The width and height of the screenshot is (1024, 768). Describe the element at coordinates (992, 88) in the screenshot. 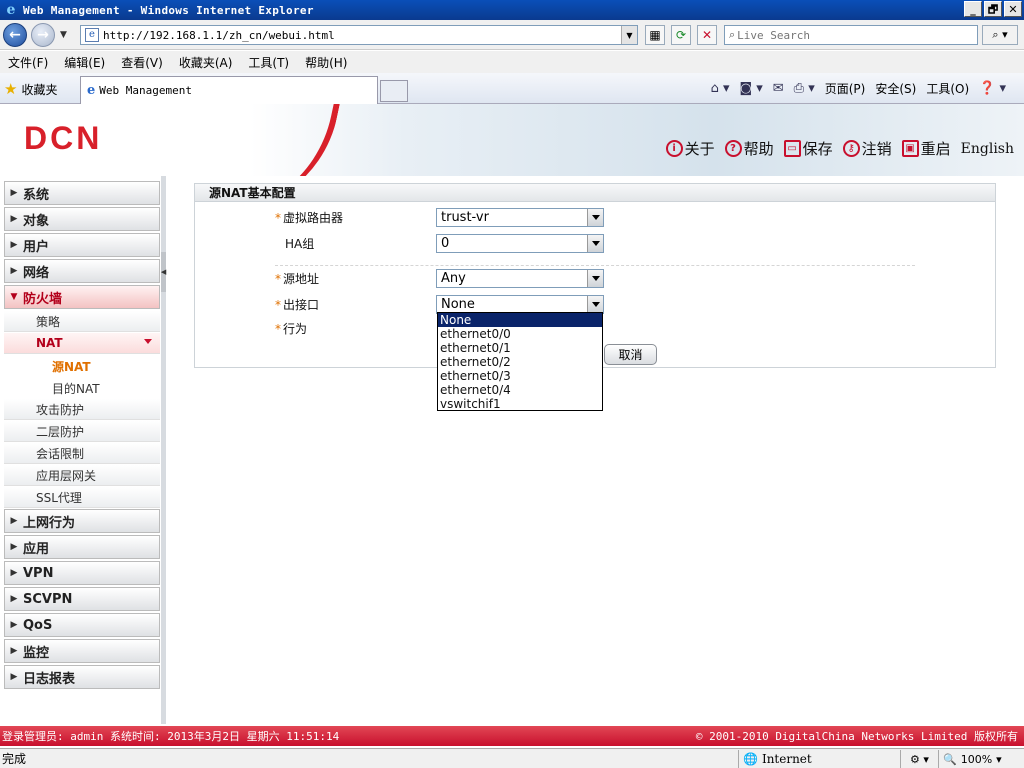

I see `help-icon: ❓ ▾` at that location.